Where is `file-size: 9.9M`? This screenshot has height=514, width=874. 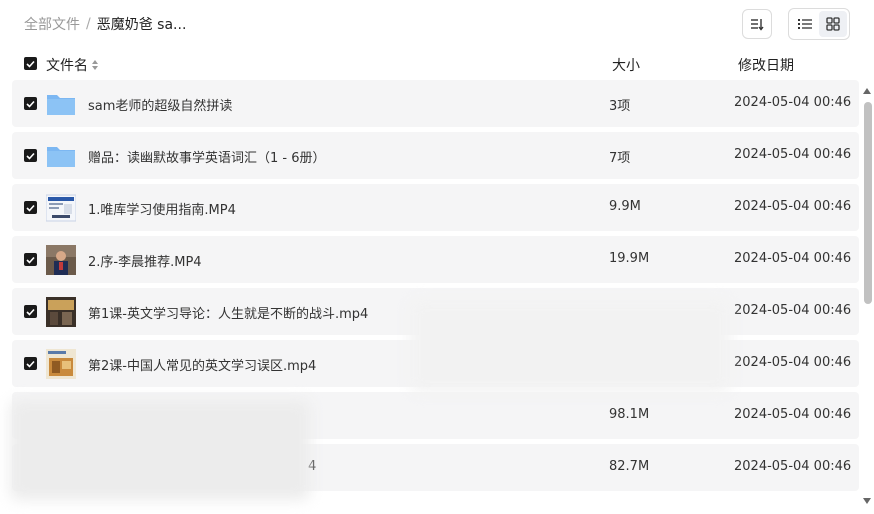 file-size: 9.9M is located at coordinates (625, 206).